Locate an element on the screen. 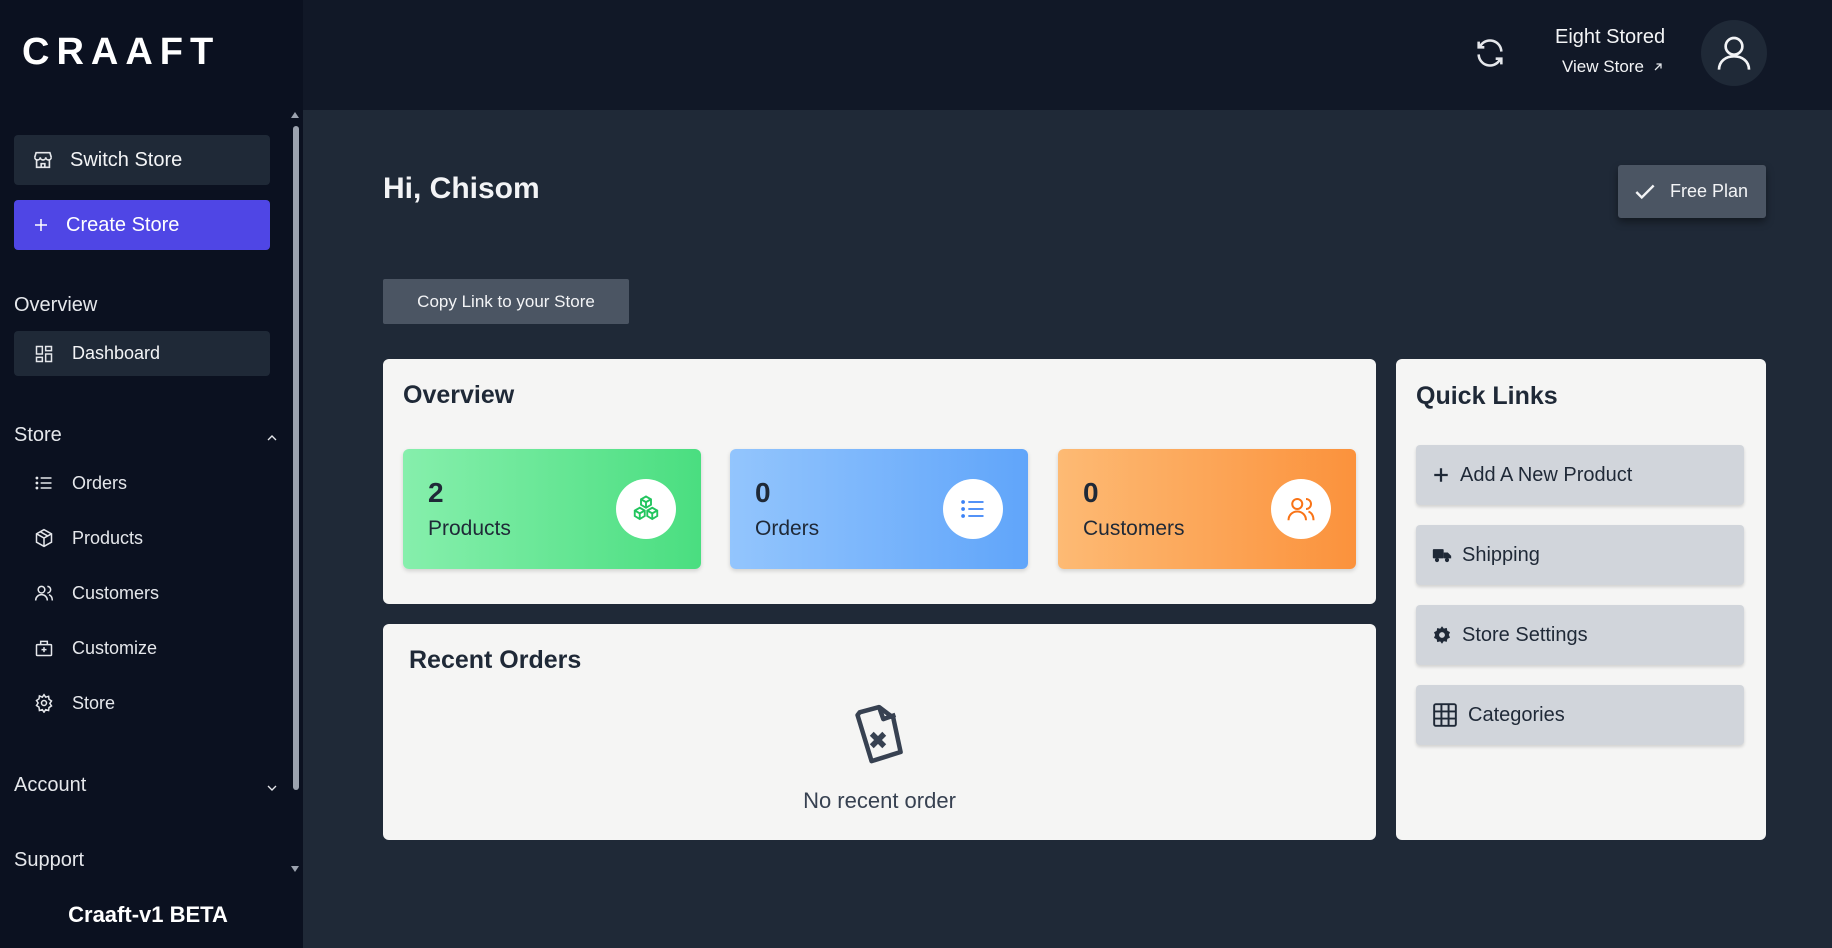 The width and height of the screenshot is (1832, 948). quick-link-shipping: Shipping is located at coordinates (1580, 555).